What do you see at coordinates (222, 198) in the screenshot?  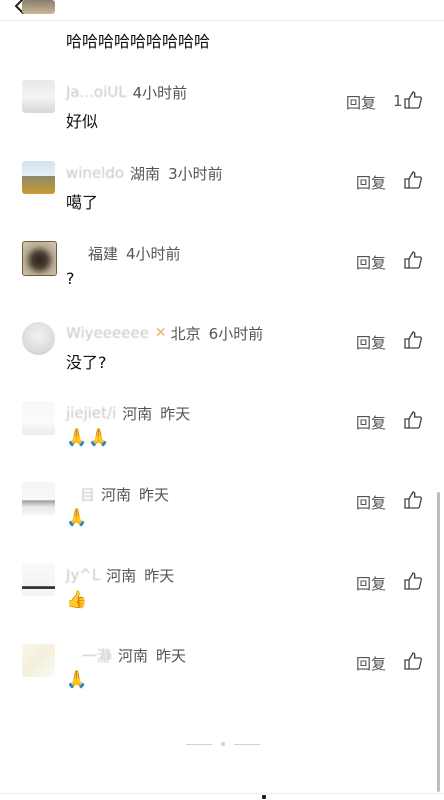 I see `comment-item: wineldo 湖南 3小时前 噶了 回复` at bounding box center [222, 198].